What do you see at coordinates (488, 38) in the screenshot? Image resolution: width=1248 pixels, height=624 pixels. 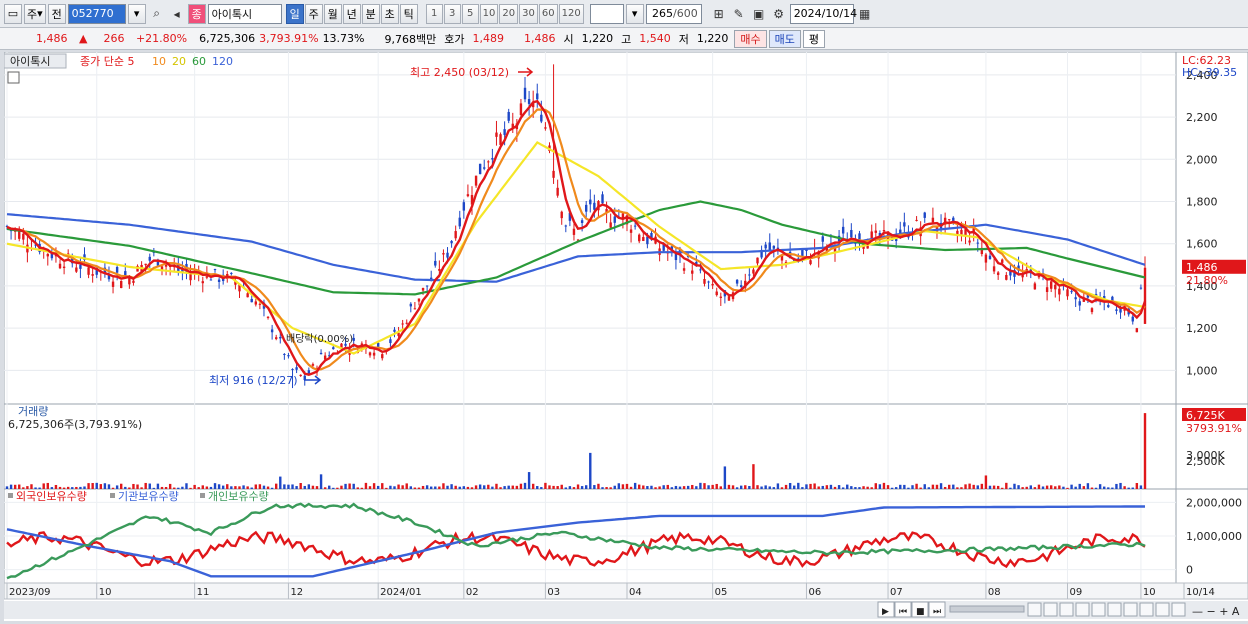 I see `ask-price: 1,489` at bounding box center [488, 38].